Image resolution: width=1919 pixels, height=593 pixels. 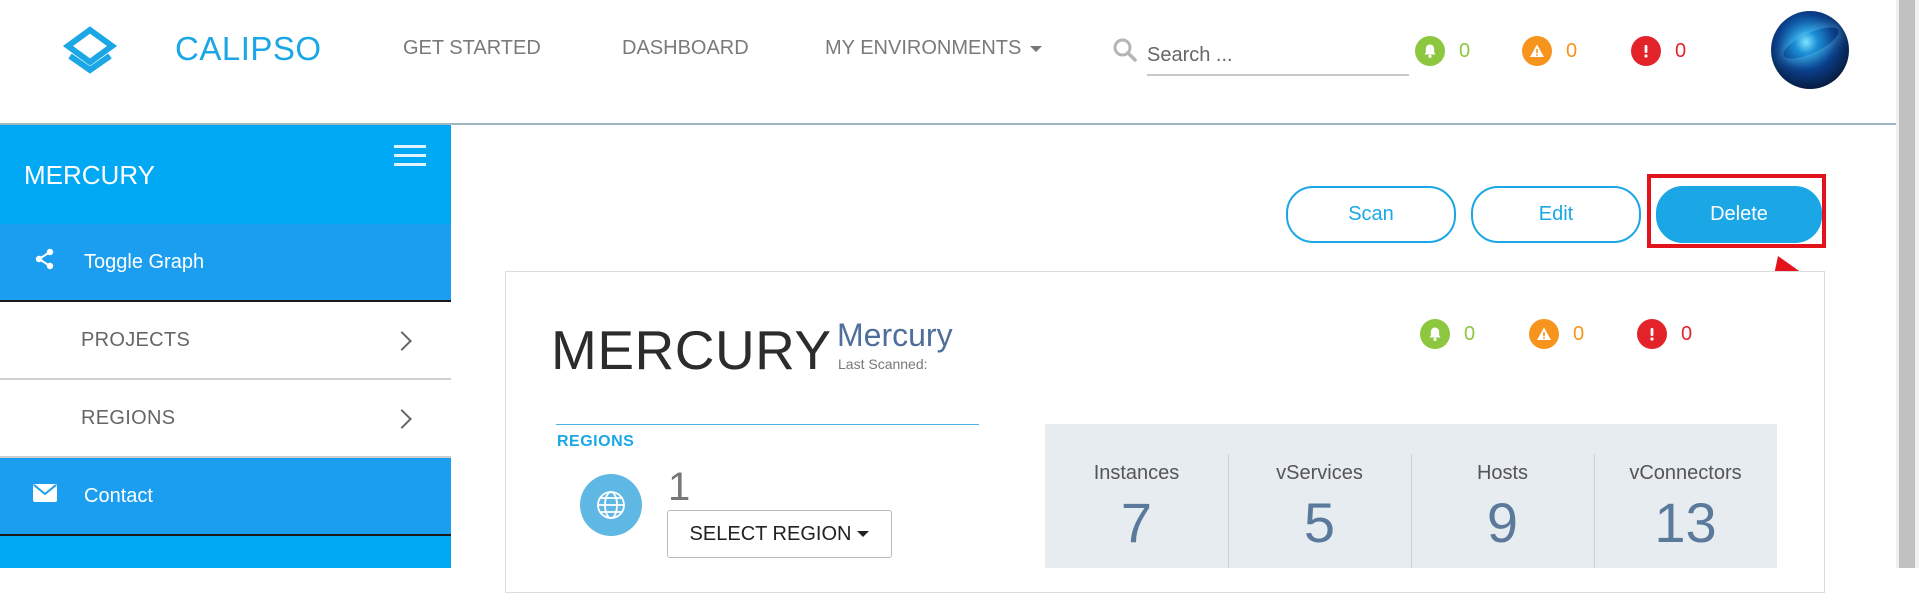 What do you see at coordinates (472, 48) in the screenshot?
I see `nav-get-started: GET STARTED` at bounding box center [472, 48].